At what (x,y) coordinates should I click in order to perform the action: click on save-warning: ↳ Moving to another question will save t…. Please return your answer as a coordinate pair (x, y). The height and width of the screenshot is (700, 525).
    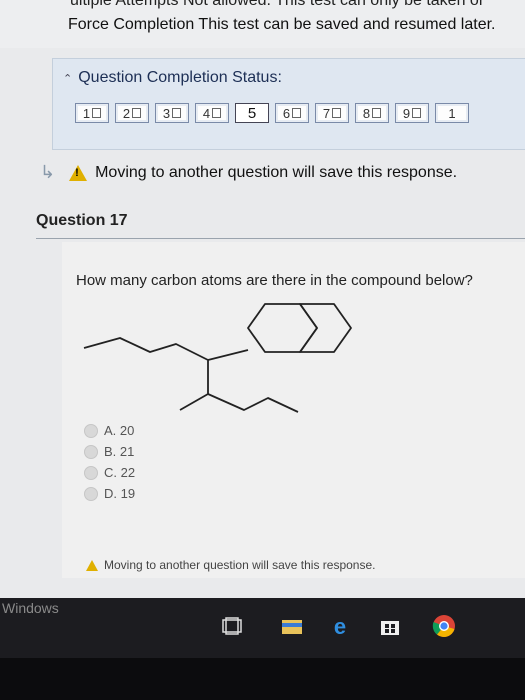
    Looking at the image, I should click on (248, 172).